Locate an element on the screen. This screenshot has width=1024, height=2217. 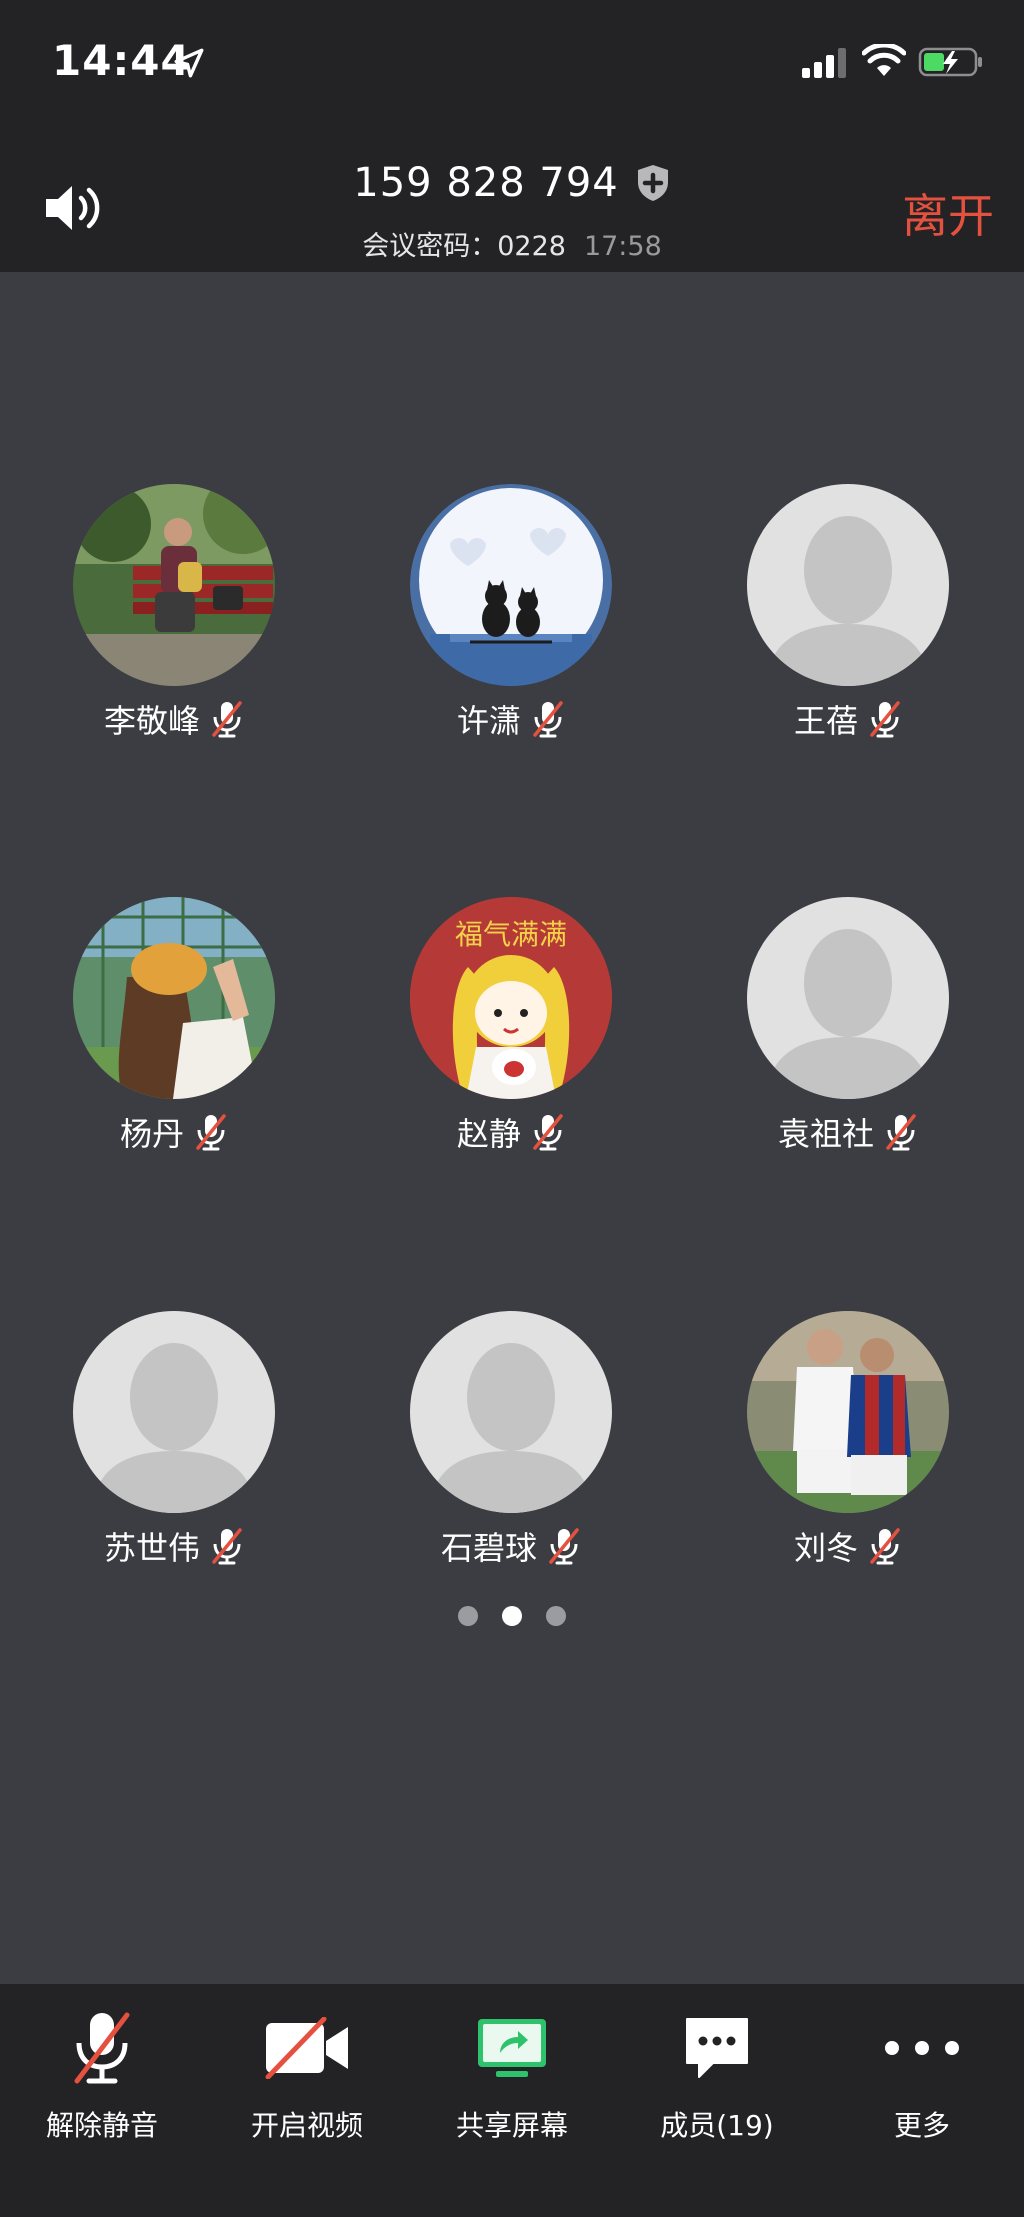
avatar: 福气满满 is located at coordinates (511, 998).